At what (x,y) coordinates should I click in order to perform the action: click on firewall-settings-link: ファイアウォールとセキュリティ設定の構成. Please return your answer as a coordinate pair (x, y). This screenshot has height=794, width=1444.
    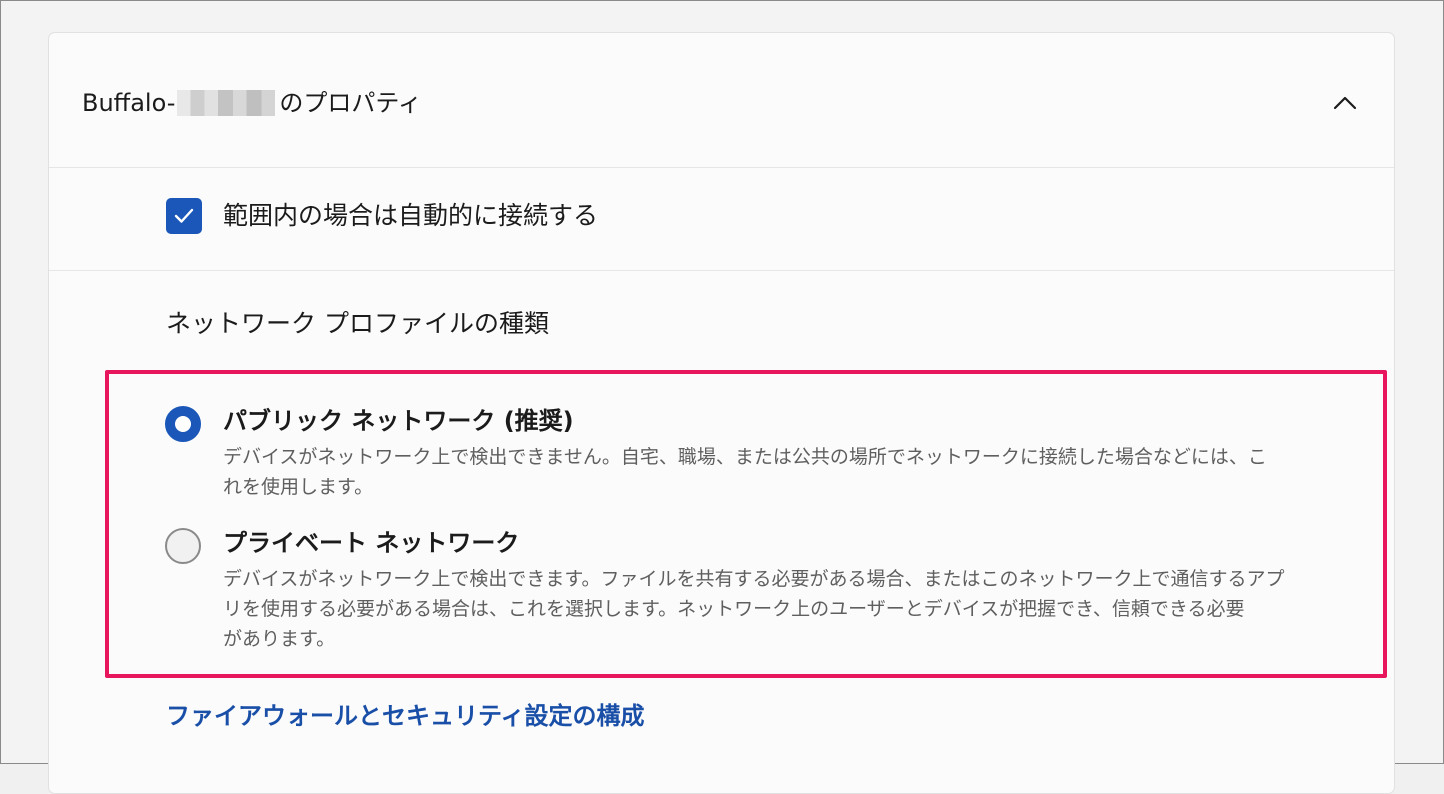
    Looking at the image, I should click on (405, 716).